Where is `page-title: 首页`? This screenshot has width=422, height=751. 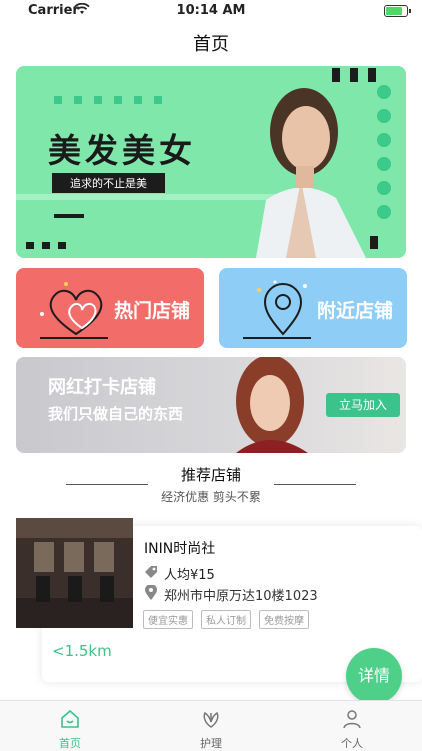
page-title: 首页 is located at coordinates (211, 44).